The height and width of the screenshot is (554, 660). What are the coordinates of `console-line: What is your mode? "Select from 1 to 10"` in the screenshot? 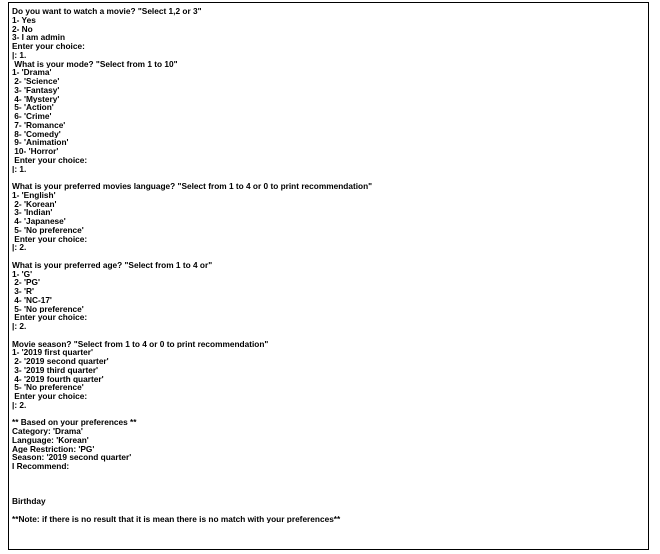 It's located at (95, 64).